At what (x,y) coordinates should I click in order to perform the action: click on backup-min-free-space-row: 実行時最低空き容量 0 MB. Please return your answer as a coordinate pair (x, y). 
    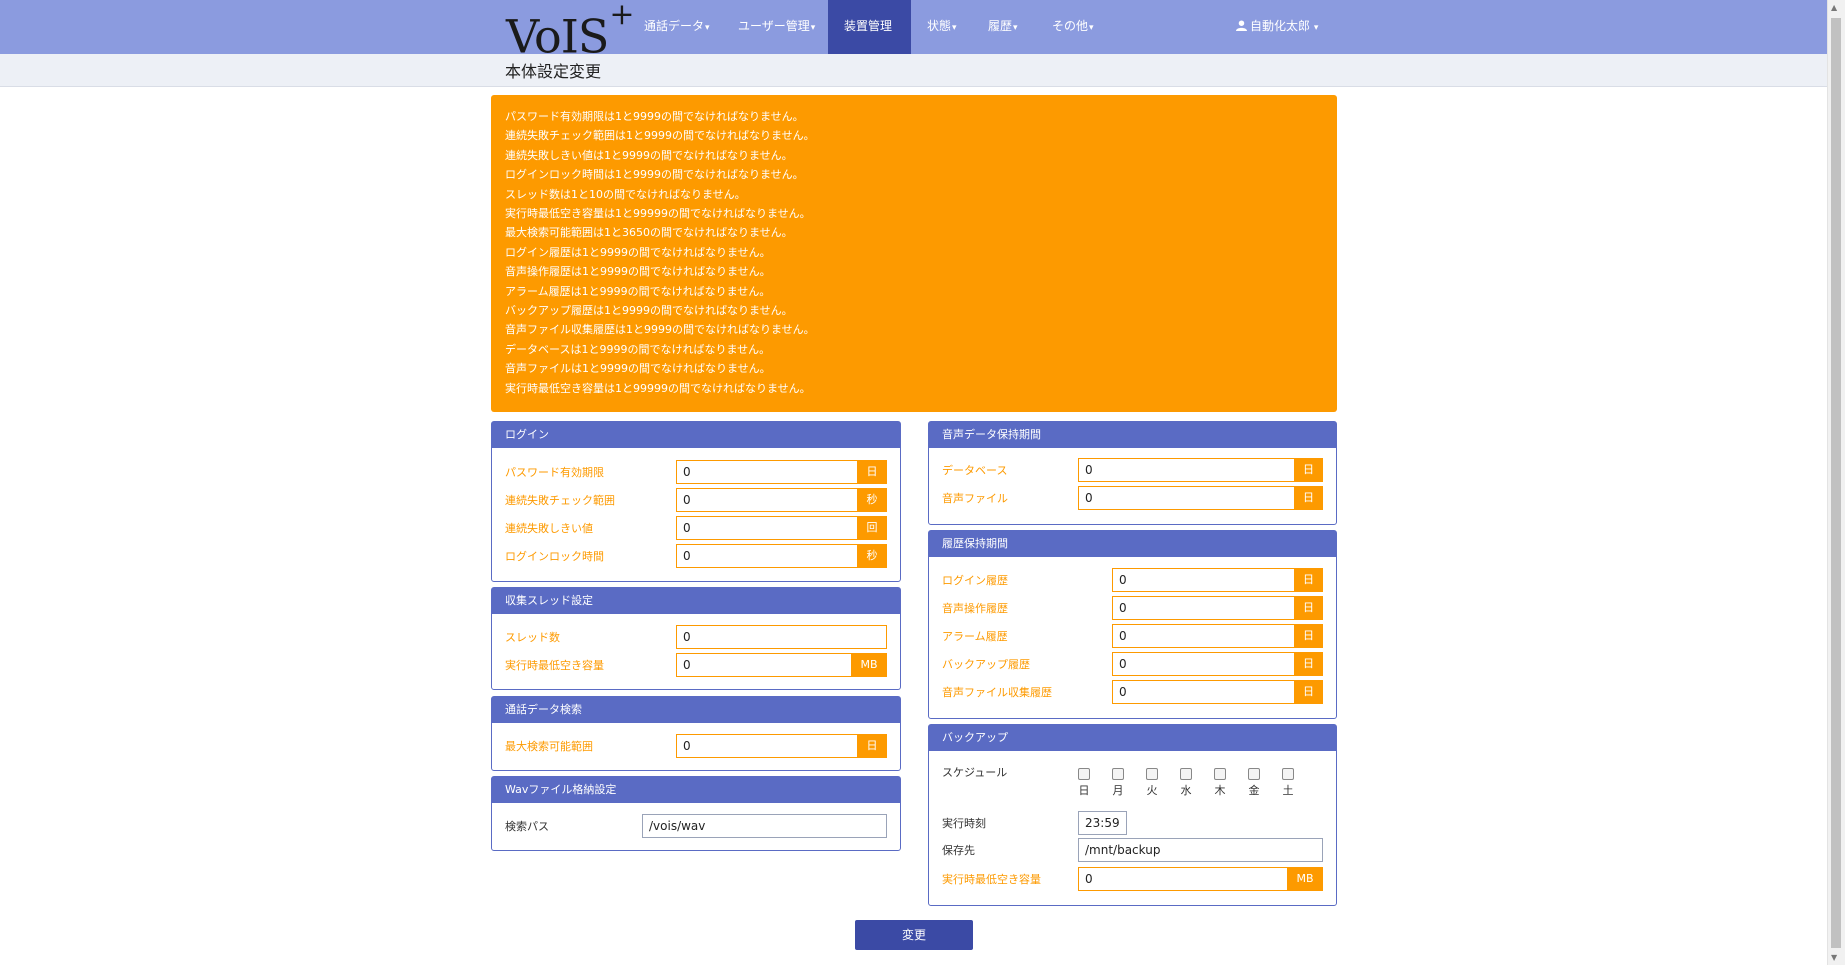
    Looking at the image, I should click on (1132, 879).